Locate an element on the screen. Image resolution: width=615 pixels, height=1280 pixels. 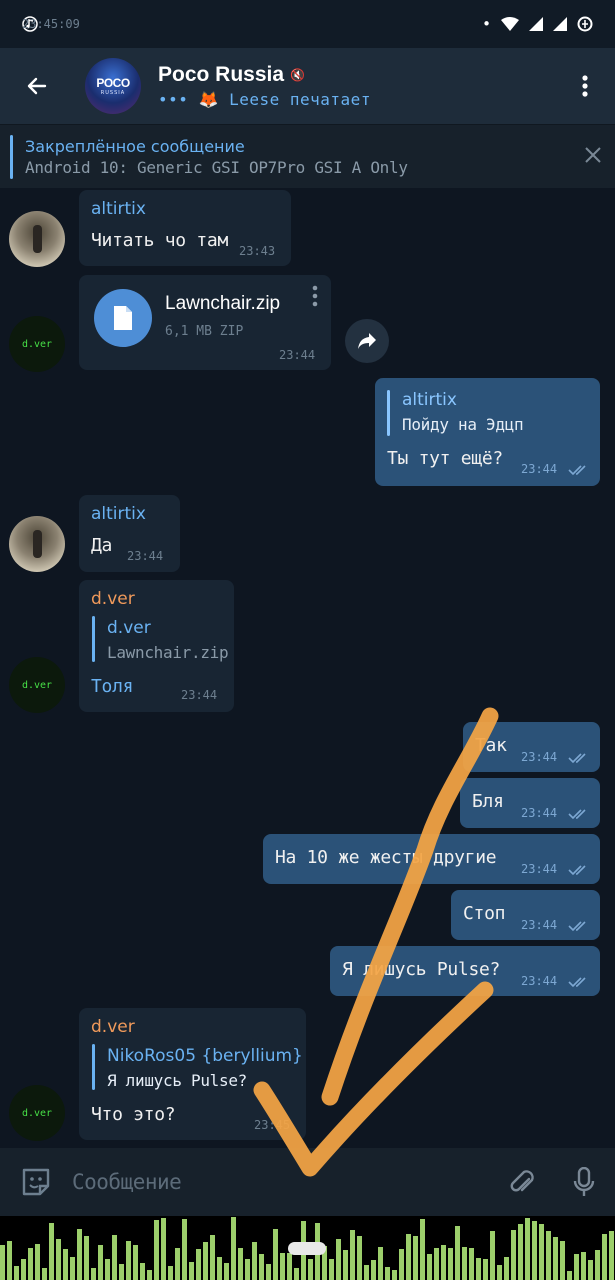
reply-sender: d.ver is located at coordinates (129, 628).